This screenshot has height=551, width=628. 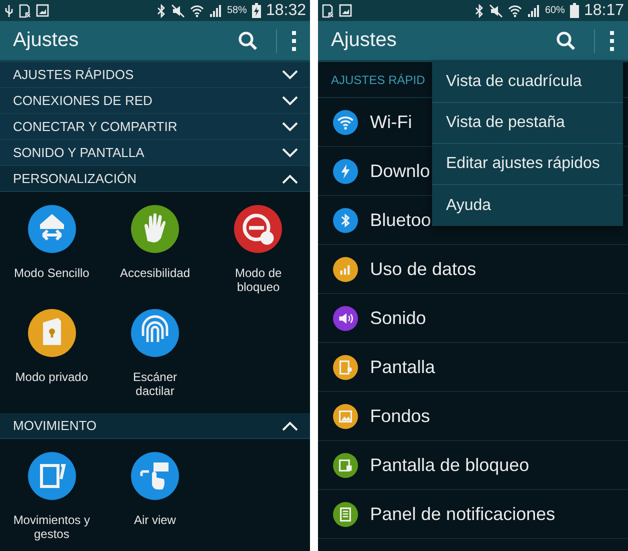 I want to click on fingerprint-icon, so click(x=154, y=333).